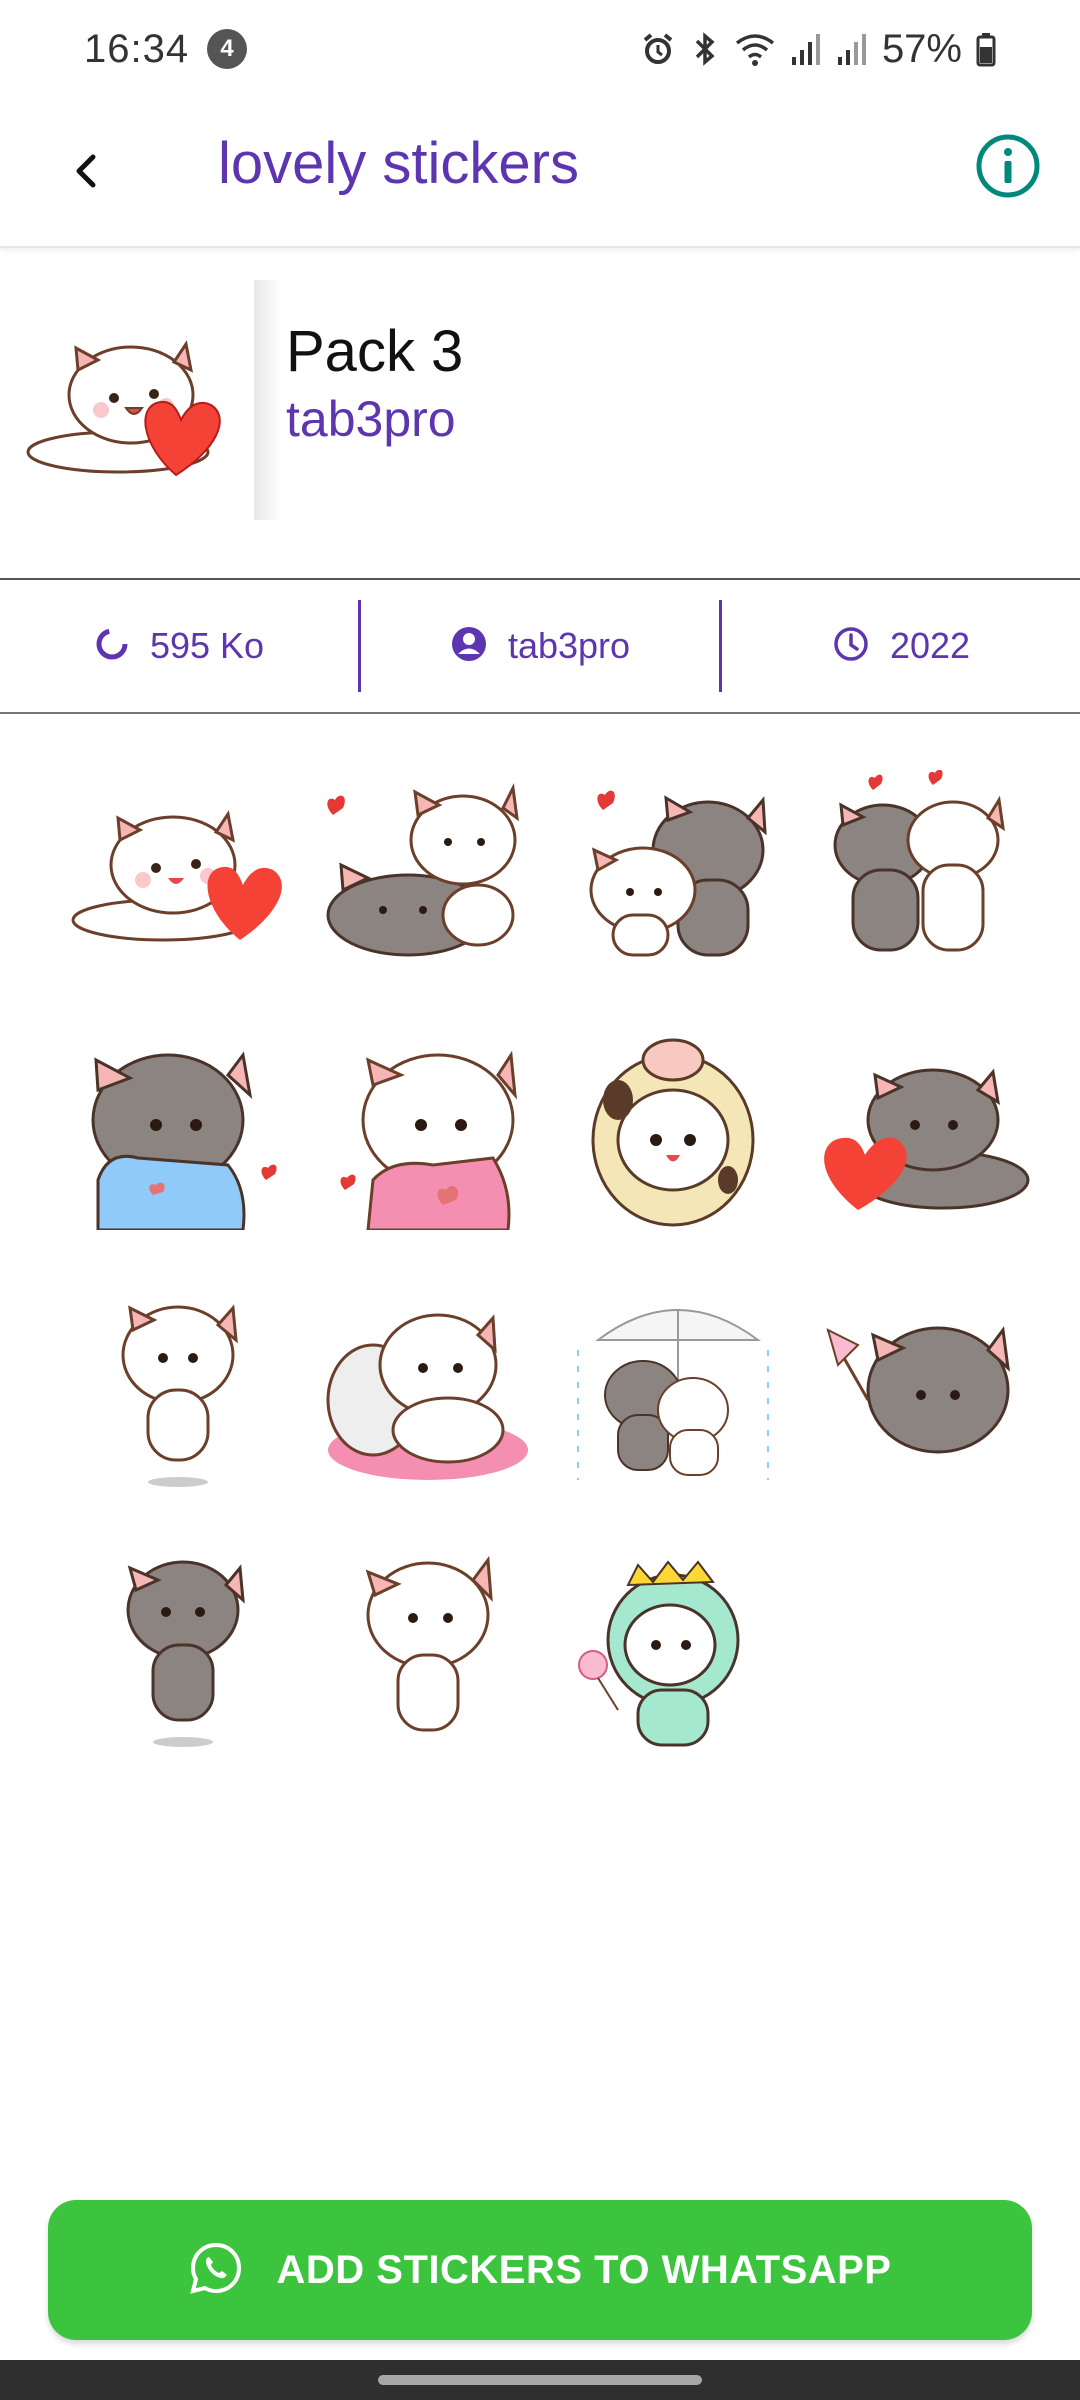 Image resolution: width=1080 pixels, height=2400 pixels. What do you see at coordinates (540, 49) in the screenshot?
I see `status-bar: 16:34 4 57%` at bounding box center [540, 49].